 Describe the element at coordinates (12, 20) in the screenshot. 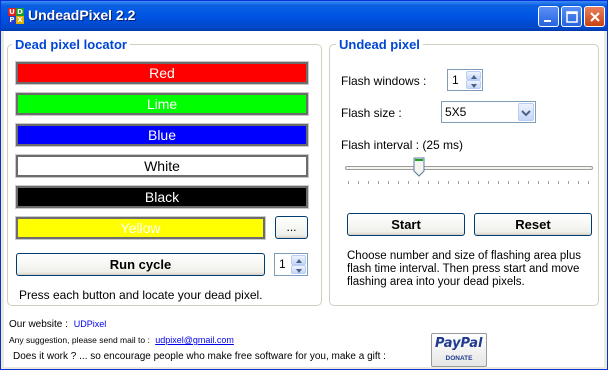

I see `app-logo-letter-p: P` at that location.